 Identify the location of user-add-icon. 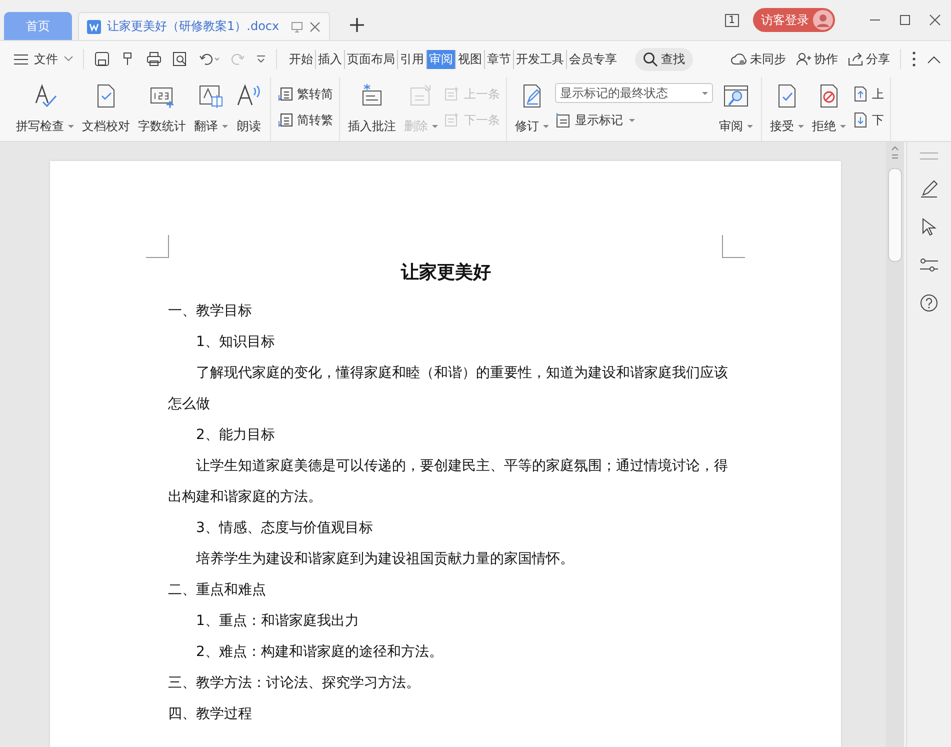
(803, 59).